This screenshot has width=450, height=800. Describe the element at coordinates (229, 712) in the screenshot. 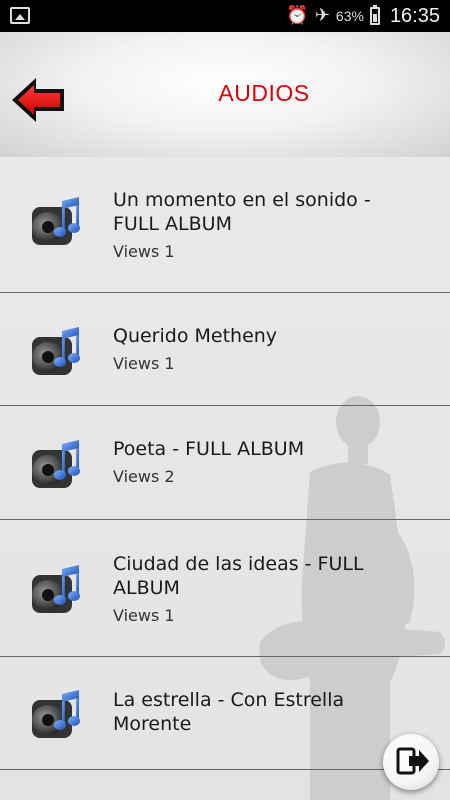

I see `item-title: La estrella - Con Estrella Morente` at that location.